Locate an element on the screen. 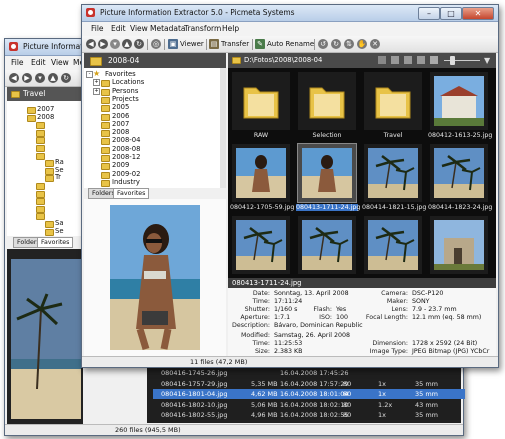  view-large-icon is located at coordinates (434, 60).